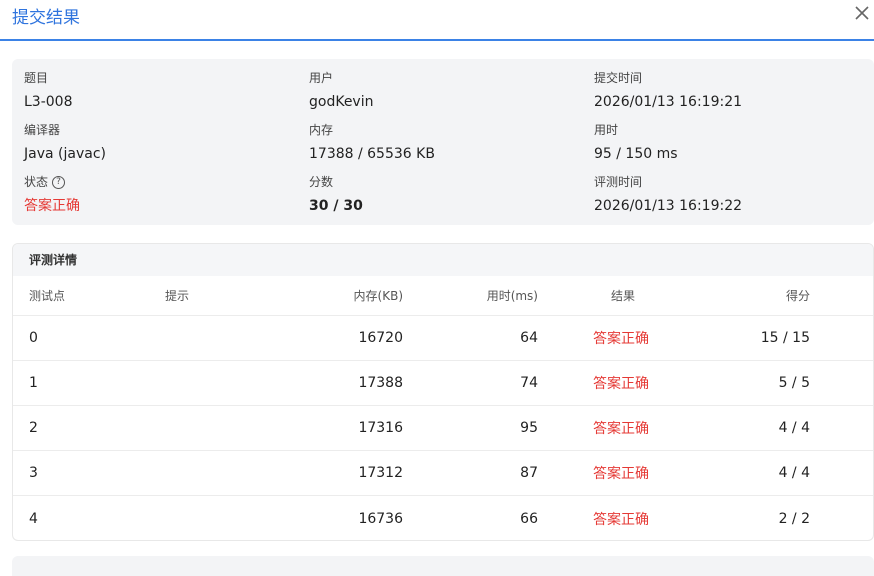 The height and width of the screenshot is (576, 874). What do you see at coordinates (47, 296) in the screenshot?
I see `col-case: 测试点` at bounding box center [47, 296].